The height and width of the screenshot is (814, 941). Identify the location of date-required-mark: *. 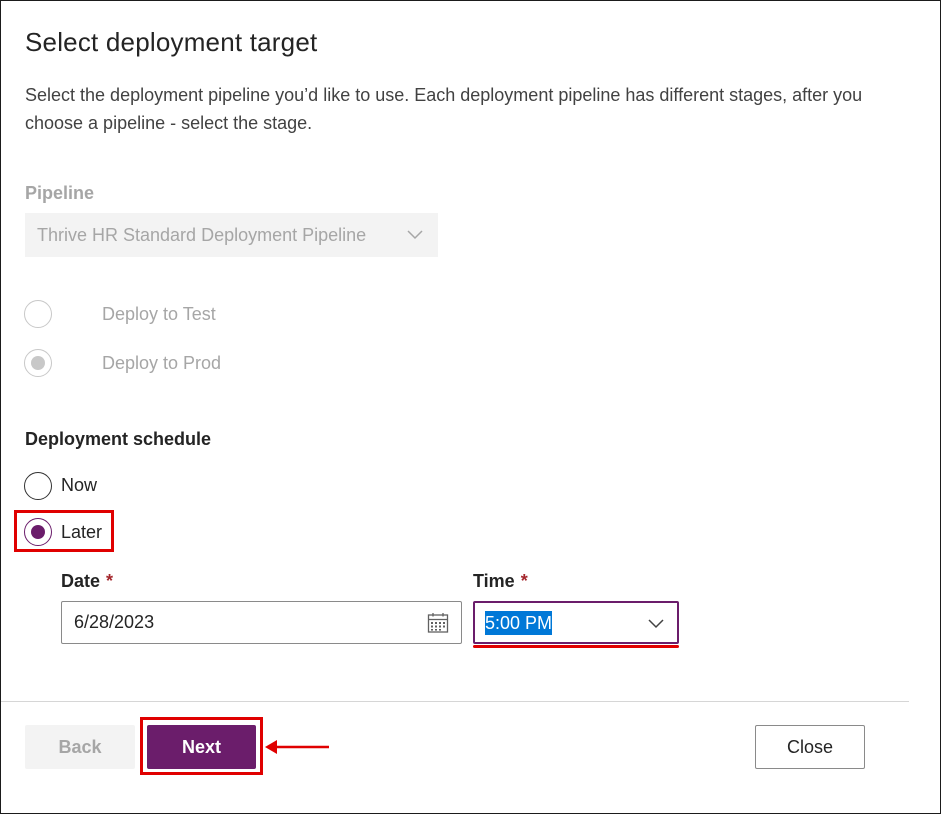
(110, 581).